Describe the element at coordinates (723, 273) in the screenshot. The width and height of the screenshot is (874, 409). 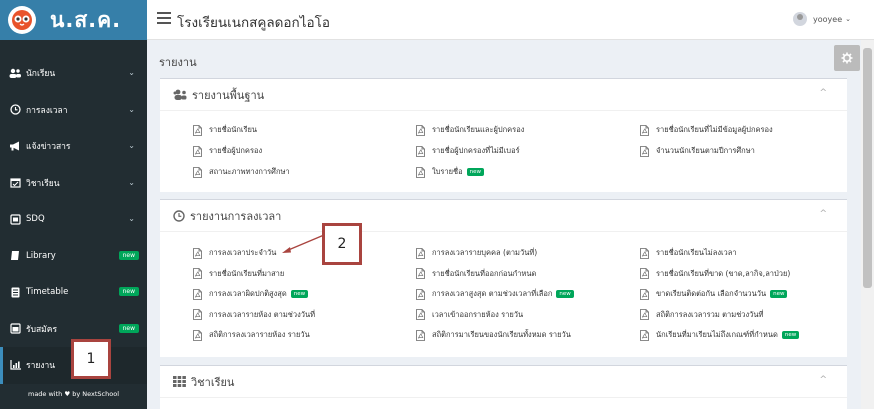
I see `report-link-label: รายชื่อนักเรียนที่ขาด (ขาด,ลากิจ,ลาป่วย)` at that location.